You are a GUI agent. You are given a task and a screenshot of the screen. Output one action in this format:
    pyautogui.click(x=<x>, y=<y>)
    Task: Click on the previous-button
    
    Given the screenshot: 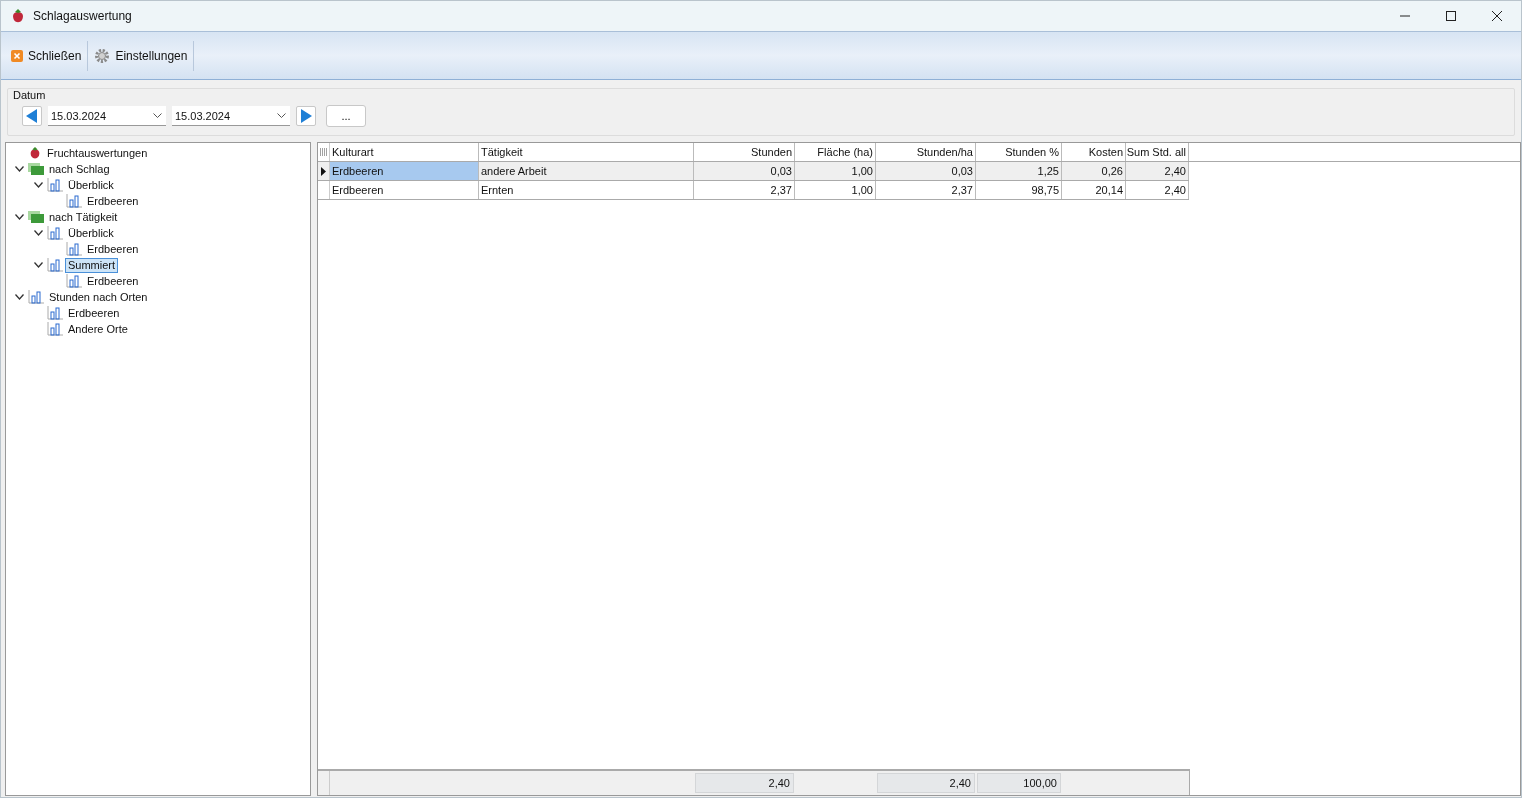 What is the action you would take?
    pyautogui.click(x=32, y=116)
    